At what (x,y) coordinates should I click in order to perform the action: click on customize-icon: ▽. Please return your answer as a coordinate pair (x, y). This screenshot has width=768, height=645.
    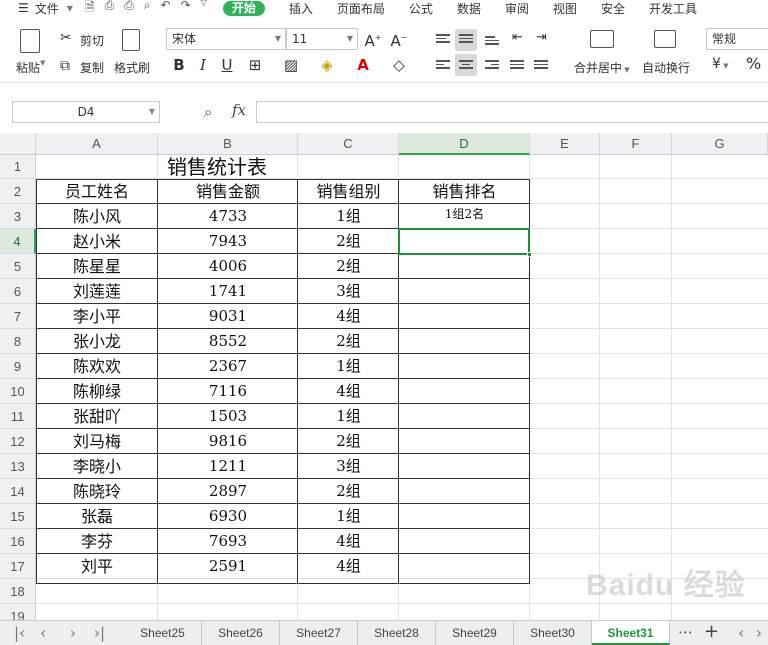
    Looking at the image, I should click on (204, 9).